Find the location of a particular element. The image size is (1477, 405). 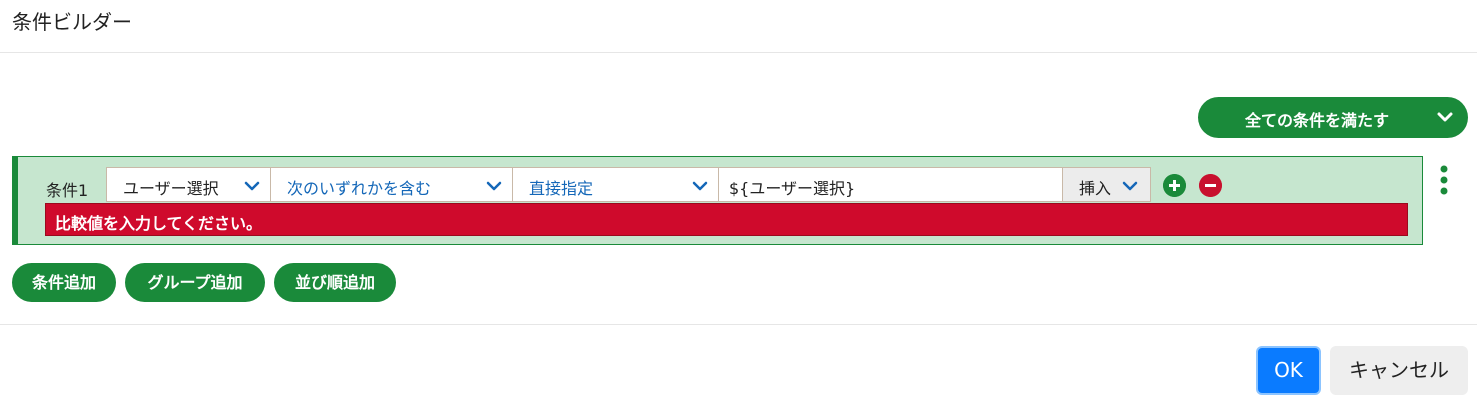

value-type-select-value: 直接指定 is located at coordinates (561, 188).